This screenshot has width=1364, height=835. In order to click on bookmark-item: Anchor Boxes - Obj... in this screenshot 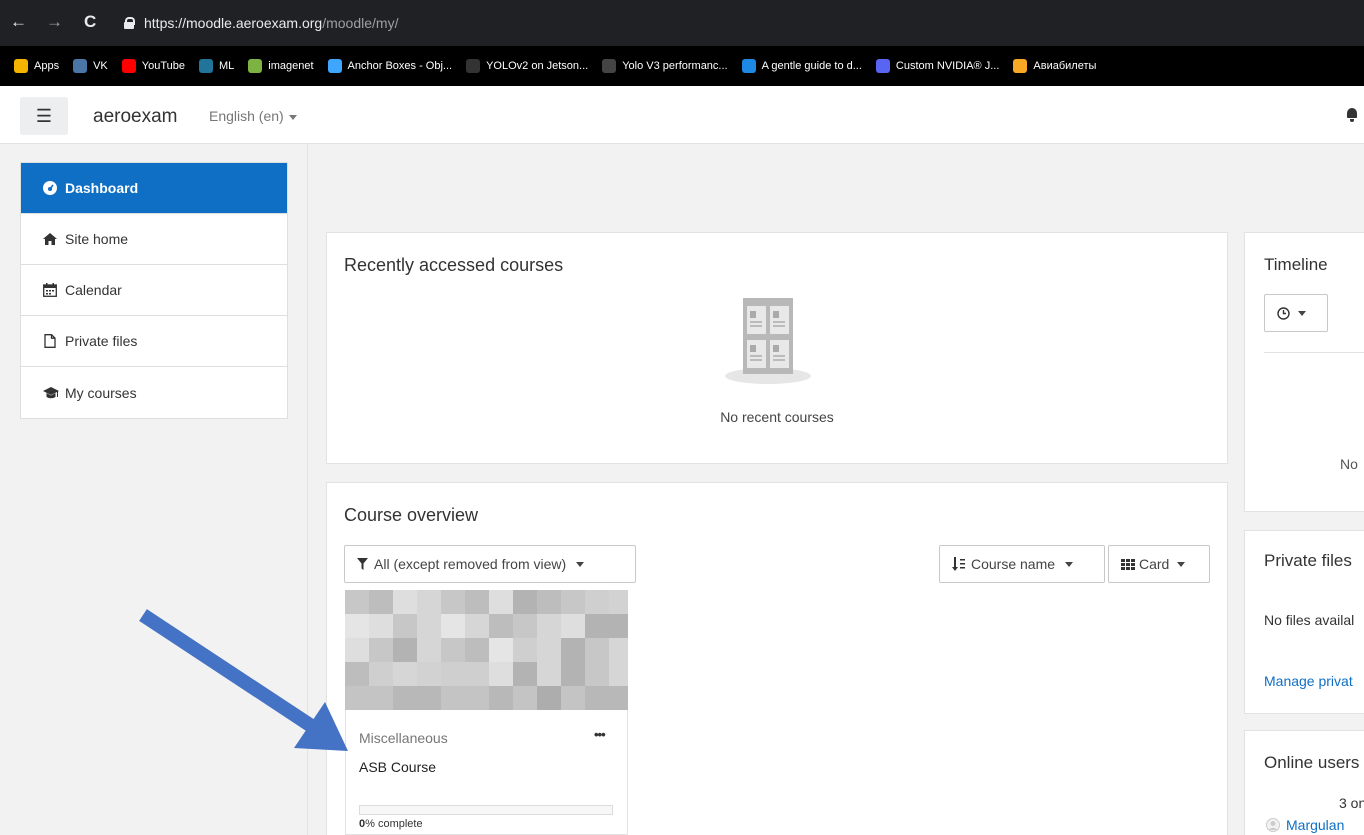, I will do `click(390, 66)`.